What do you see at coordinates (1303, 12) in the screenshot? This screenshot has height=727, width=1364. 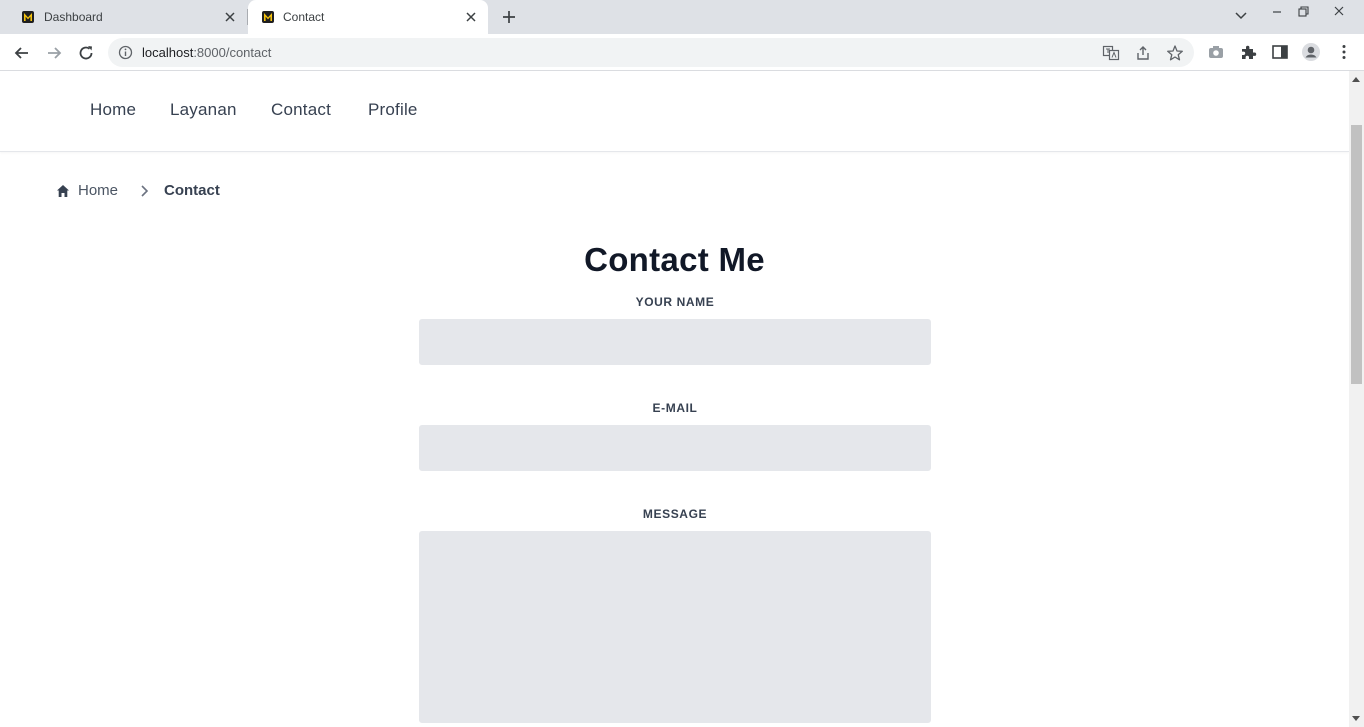 I see `restore-icon` at bounding box center [1303, 12].